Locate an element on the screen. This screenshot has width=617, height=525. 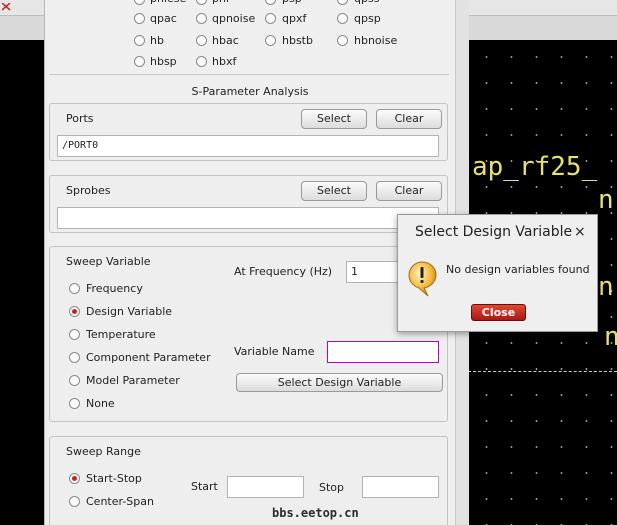
analysis-radio-qpxf is located at coordinates (270, 18).